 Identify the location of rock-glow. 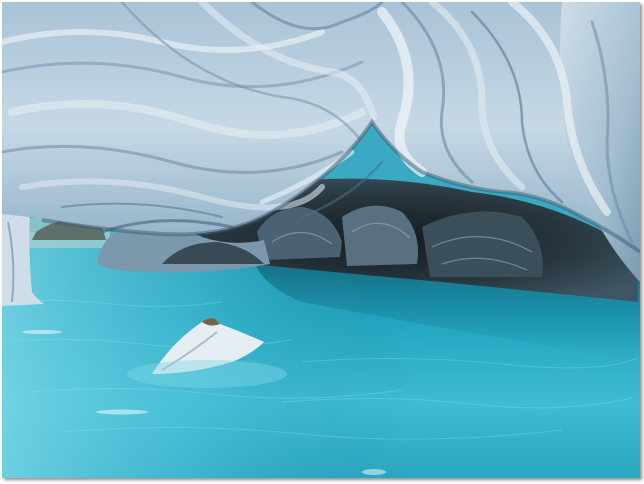
(207, 374).